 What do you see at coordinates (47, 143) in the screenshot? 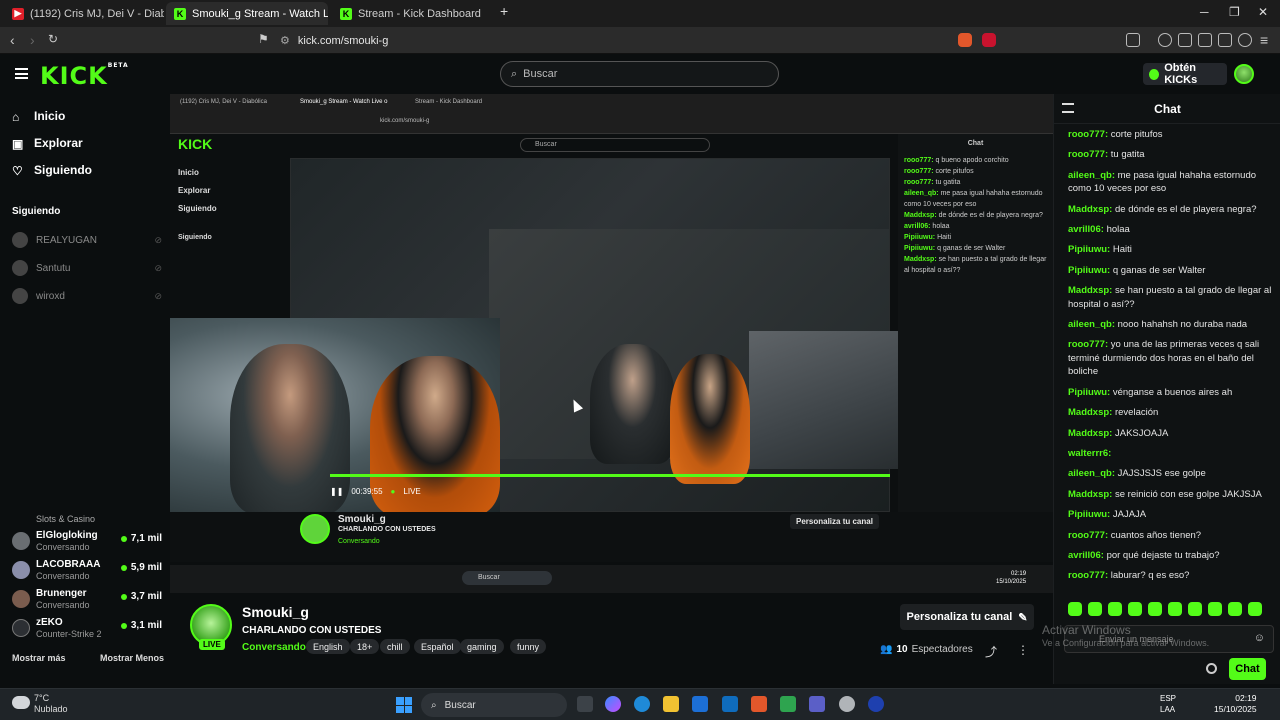
I see `nav-explore: ▣ Explorar` at bounding box center [47, 143].